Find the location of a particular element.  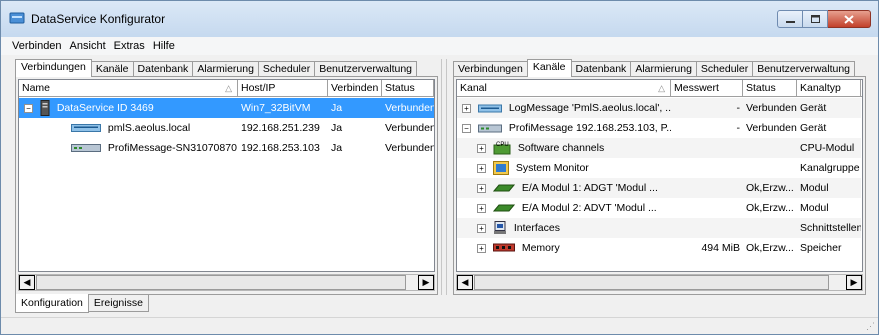

menu-ansicht: Ansicht is located at coordinates (88, 46).